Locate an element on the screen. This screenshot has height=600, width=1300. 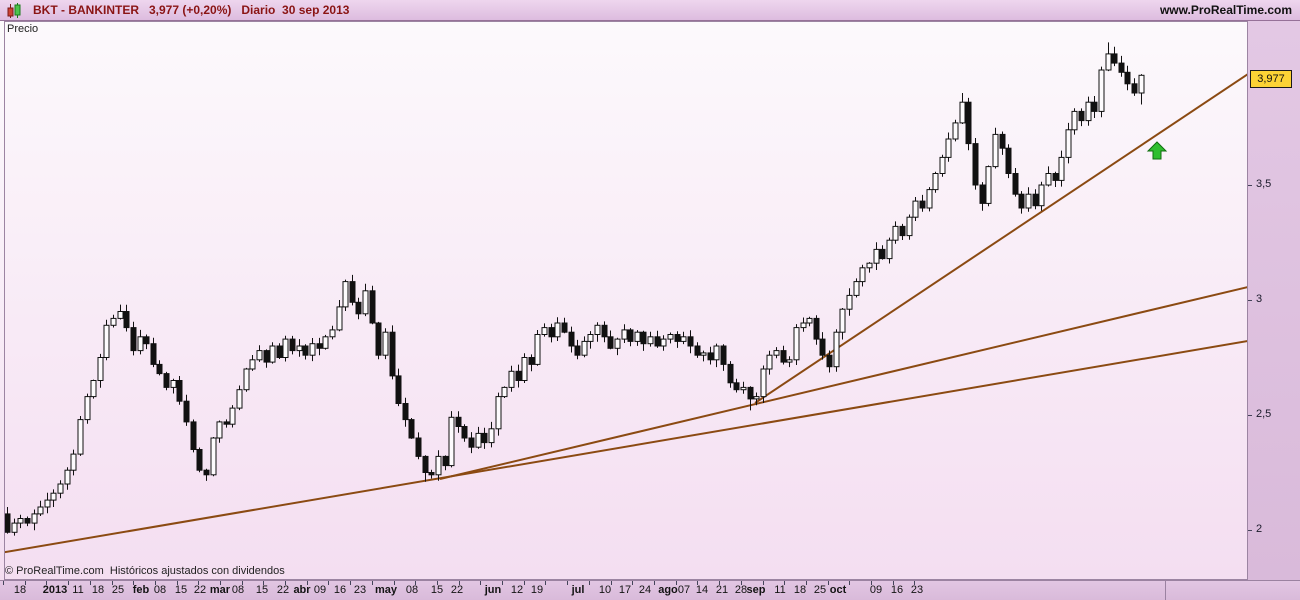
time-axis-month-label: mar is located at coordinates (220, 590).